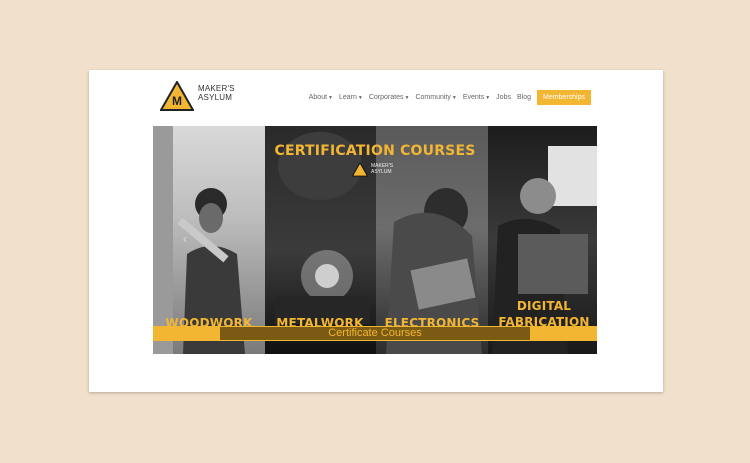 This screenshot has width=750, height=463. Describe the element at coordinates (503, 97) in the screenshot. I see `nav-jobs: Jobs` at that location.